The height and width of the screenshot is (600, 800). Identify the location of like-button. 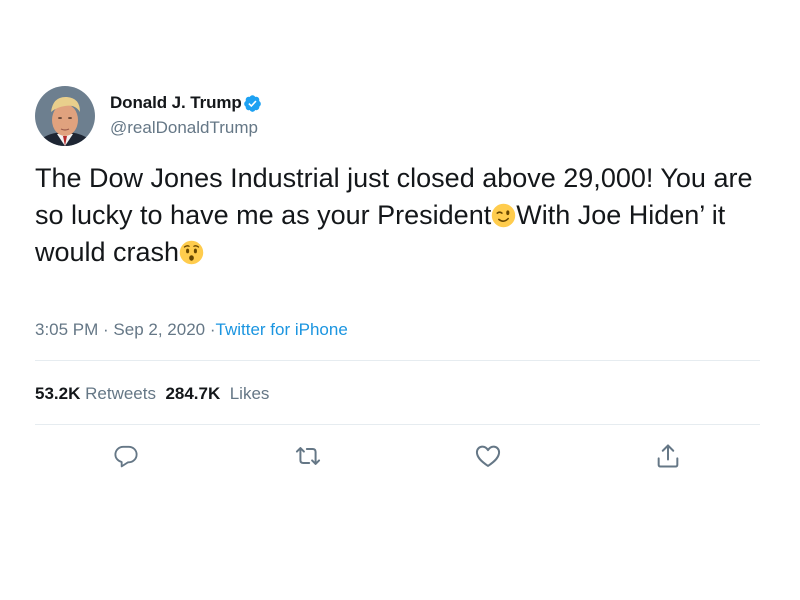
(488, 458).